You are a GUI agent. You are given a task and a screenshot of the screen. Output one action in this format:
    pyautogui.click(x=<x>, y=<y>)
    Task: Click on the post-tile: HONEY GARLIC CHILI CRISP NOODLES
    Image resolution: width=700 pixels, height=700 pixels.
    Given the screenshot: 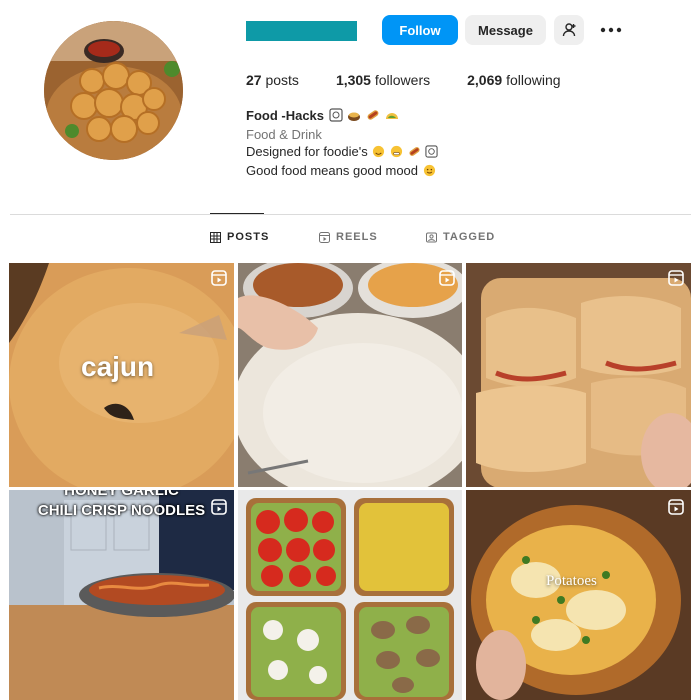 What is the action you would take?
    pyautogui.click(x=121, y=595)
    